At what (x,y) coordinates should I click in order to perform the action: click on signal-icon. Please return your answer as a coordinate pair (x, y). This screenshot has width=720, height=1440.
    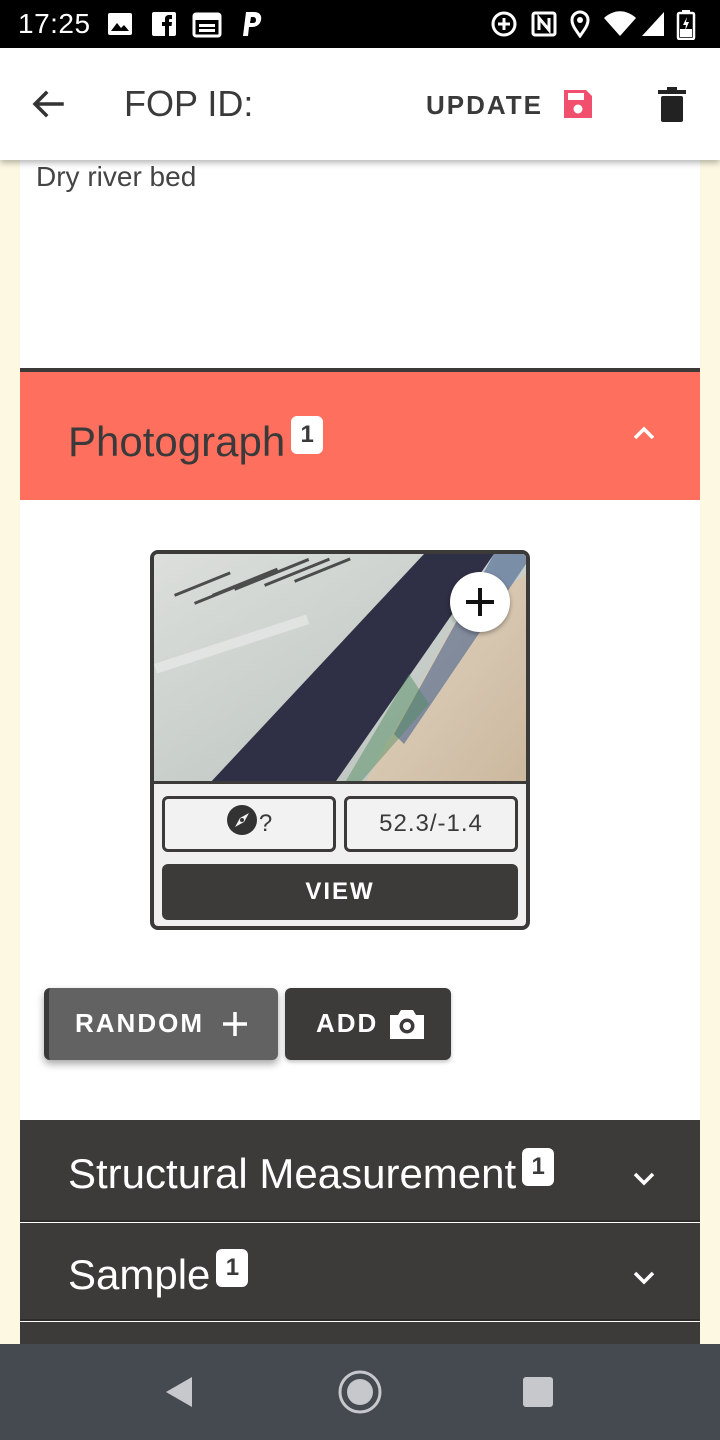
    Looking at the image, I should click on (653, 24).